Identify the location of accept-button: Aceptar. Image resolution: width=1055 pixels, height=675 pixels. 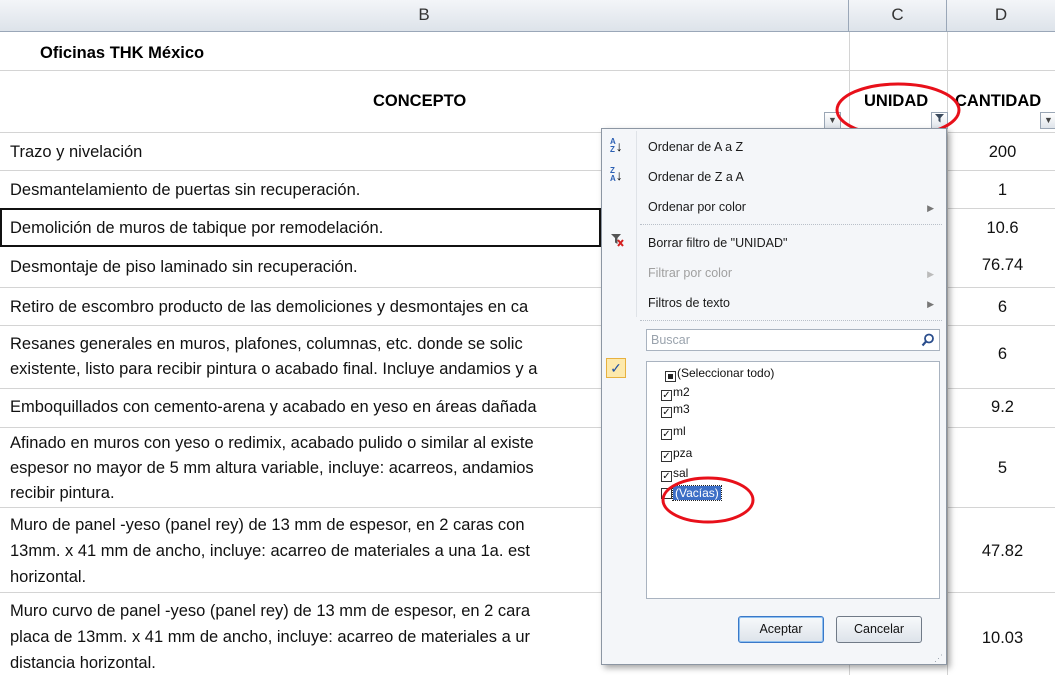
(781, 629).